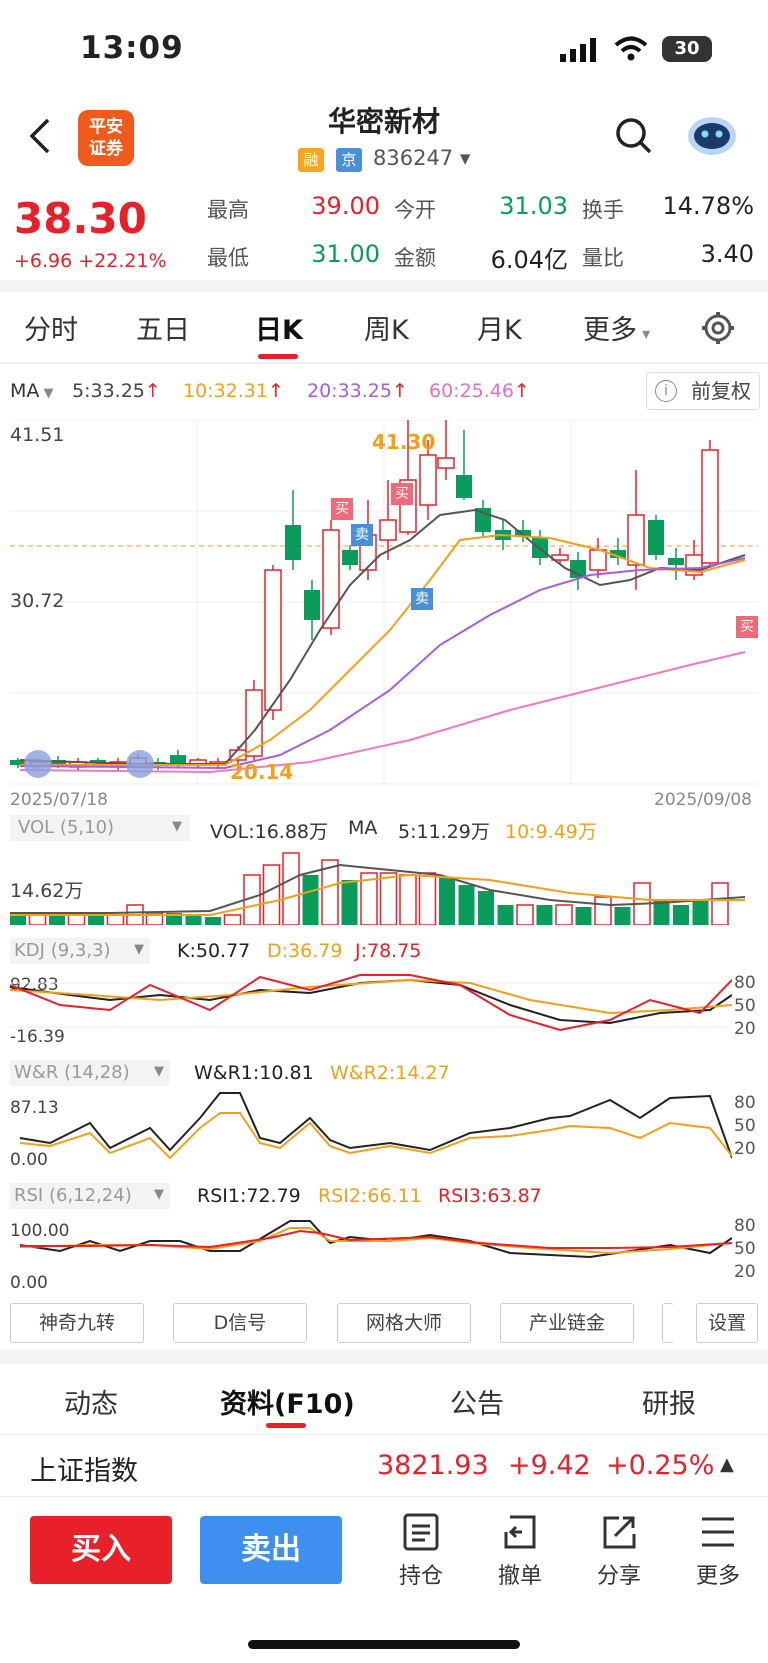  Describe the element at coordinates (703, 800) in the screenshot. I see `date-end: 2025/09/08` at that location.